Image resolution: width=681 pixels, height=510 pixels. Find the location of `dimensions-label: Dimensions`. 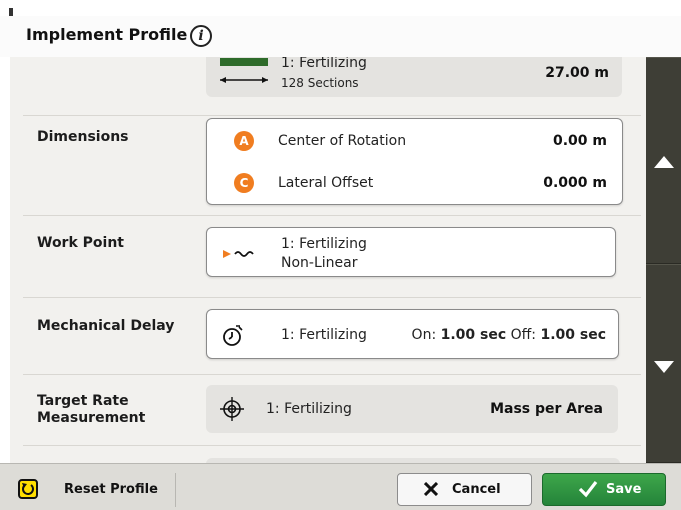

dimensions-label: Dimensions is located at coordinates (83, 137).